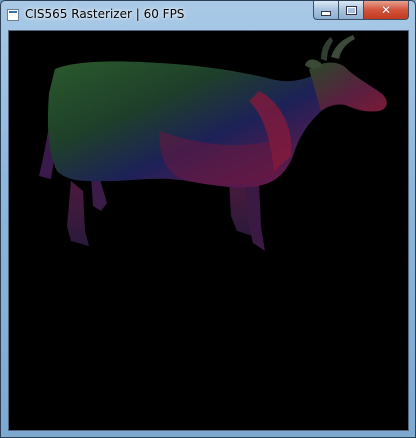 This screenshot has width=416, height=438. I want to click on close-icon: ✕, so click(386, 10).